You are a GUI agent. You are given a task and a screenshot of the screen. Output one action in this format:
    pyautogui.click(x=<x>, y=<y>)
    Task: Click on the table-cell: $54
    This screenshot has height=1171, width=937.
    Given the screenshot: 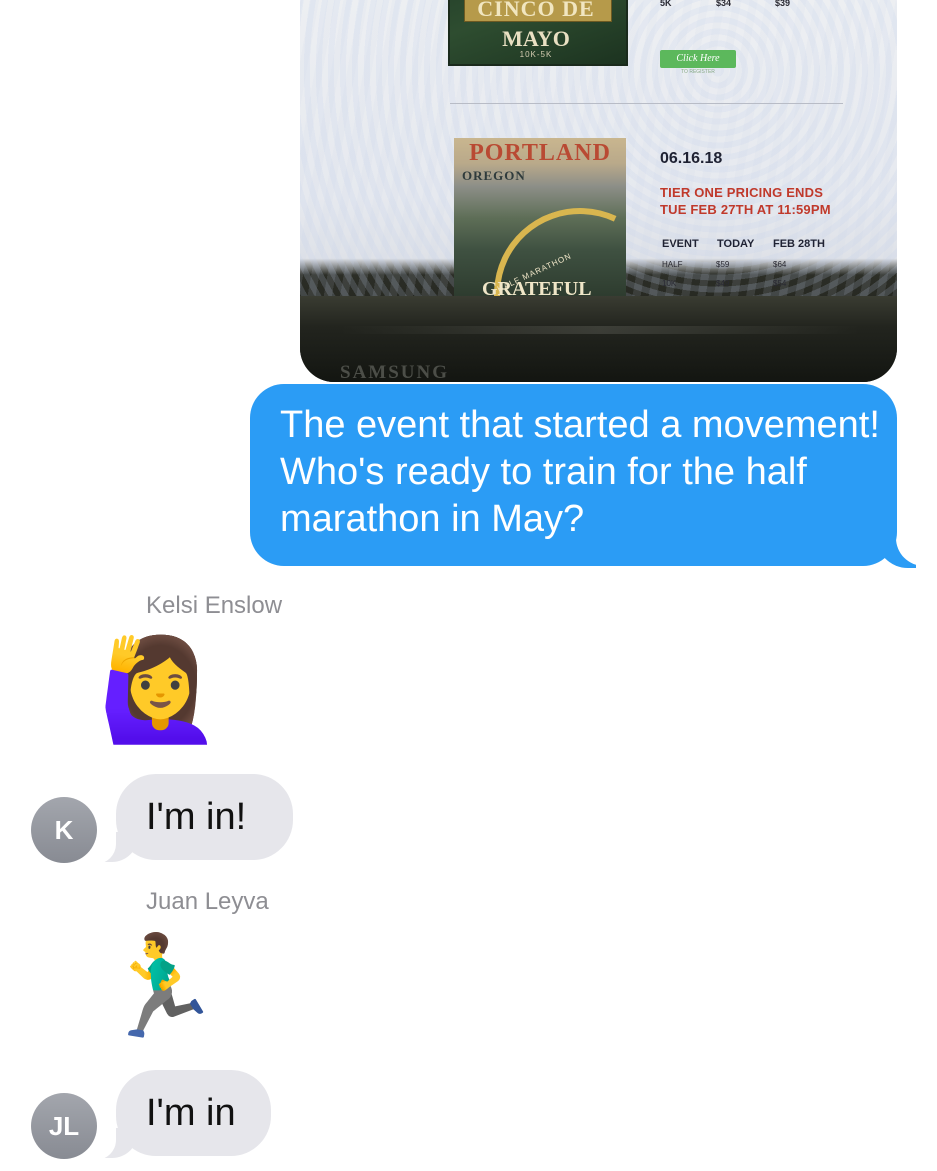 What is the action you would take?
    pyautogui.click(x=780, y=283)
    